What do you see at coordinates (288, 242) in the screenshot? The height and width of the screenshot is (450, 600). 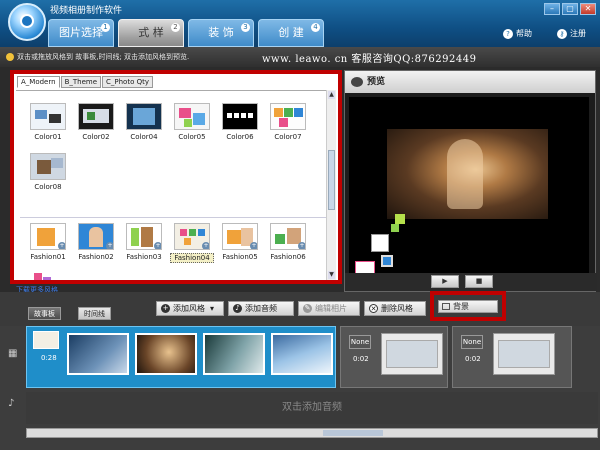 I see `style-thumb: + Fashion06` at bounding box center [288, 242].